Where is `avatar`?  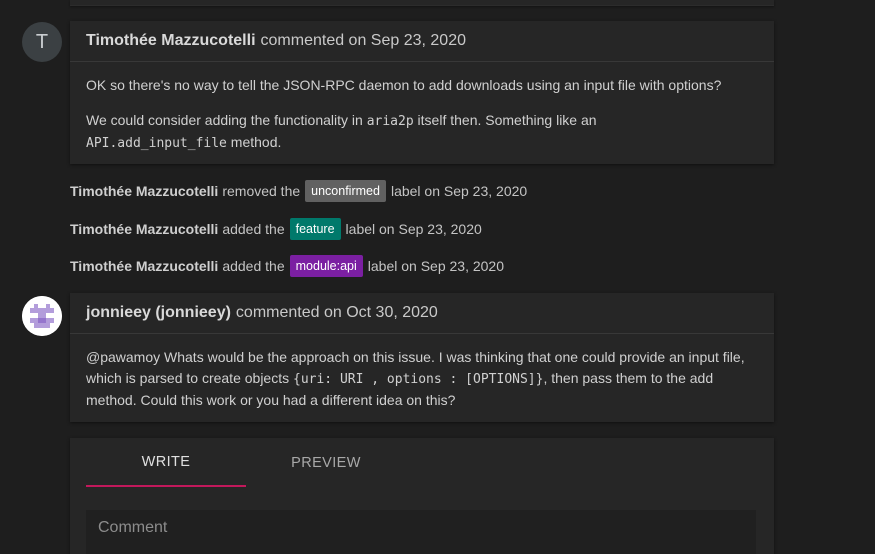 avatar is located at coordinates (42, 316).